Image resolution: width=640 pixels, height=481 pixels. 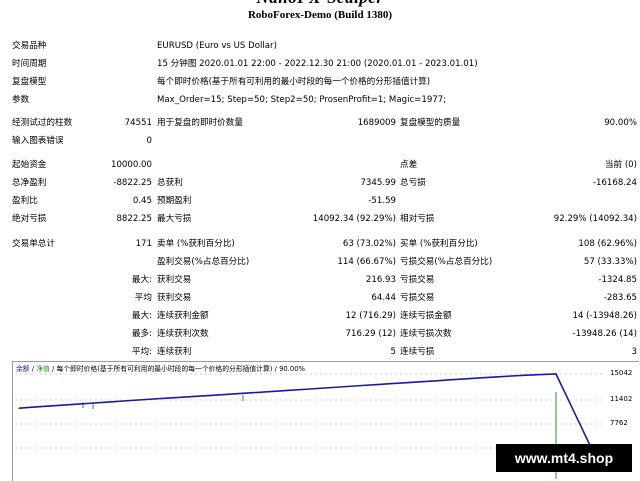 What do you see at coordinates (620, 298) in the screenshot?
I see `avg-loss-value: -283.65` at bounding box center [620, 298].